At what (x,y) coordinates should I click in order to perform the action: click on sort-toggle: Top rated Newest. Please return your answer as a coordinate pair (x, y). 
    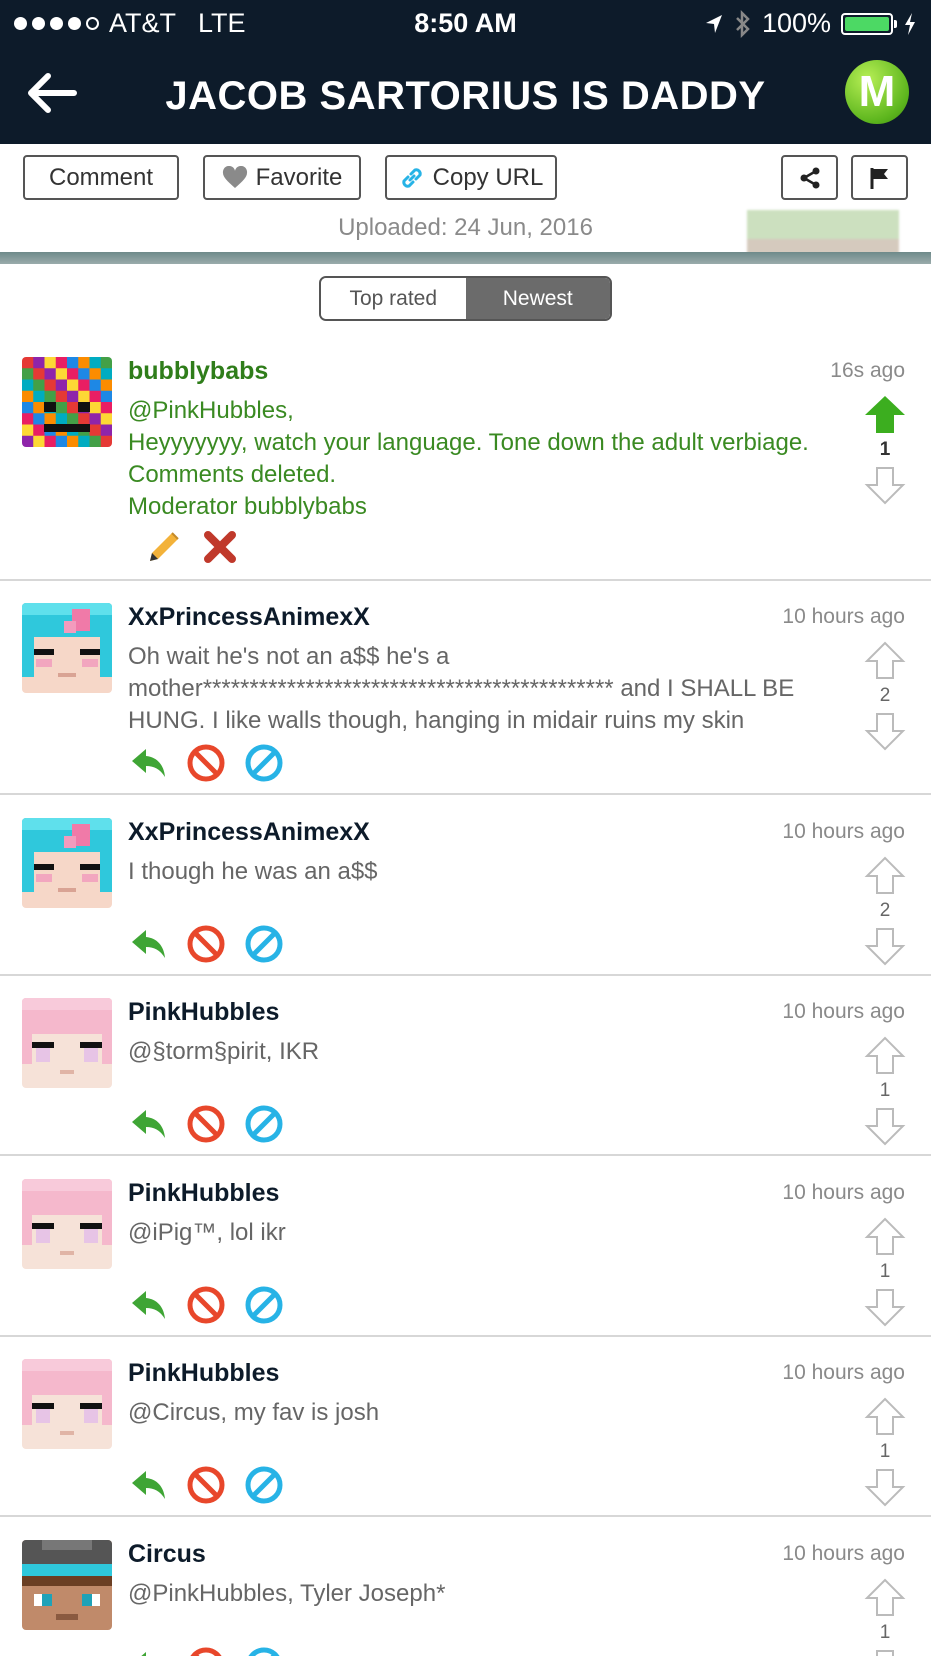
    Looking at the image, I should click on (465, 298).